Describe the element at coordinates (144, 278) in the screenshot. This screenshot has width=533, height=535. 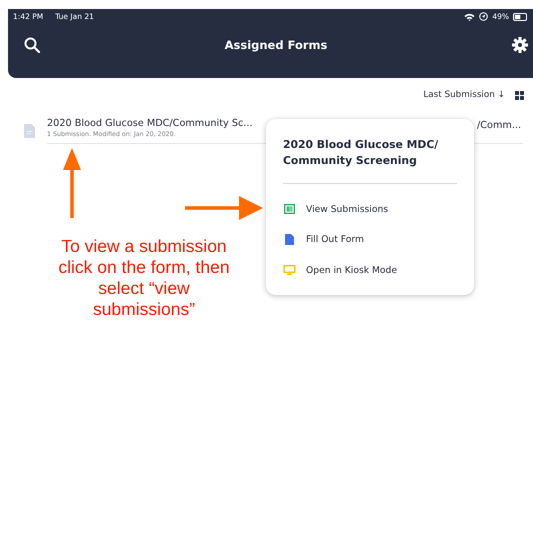
I see `annotation-text: To view a submission click on the form, then select “view submissions”` at that location.